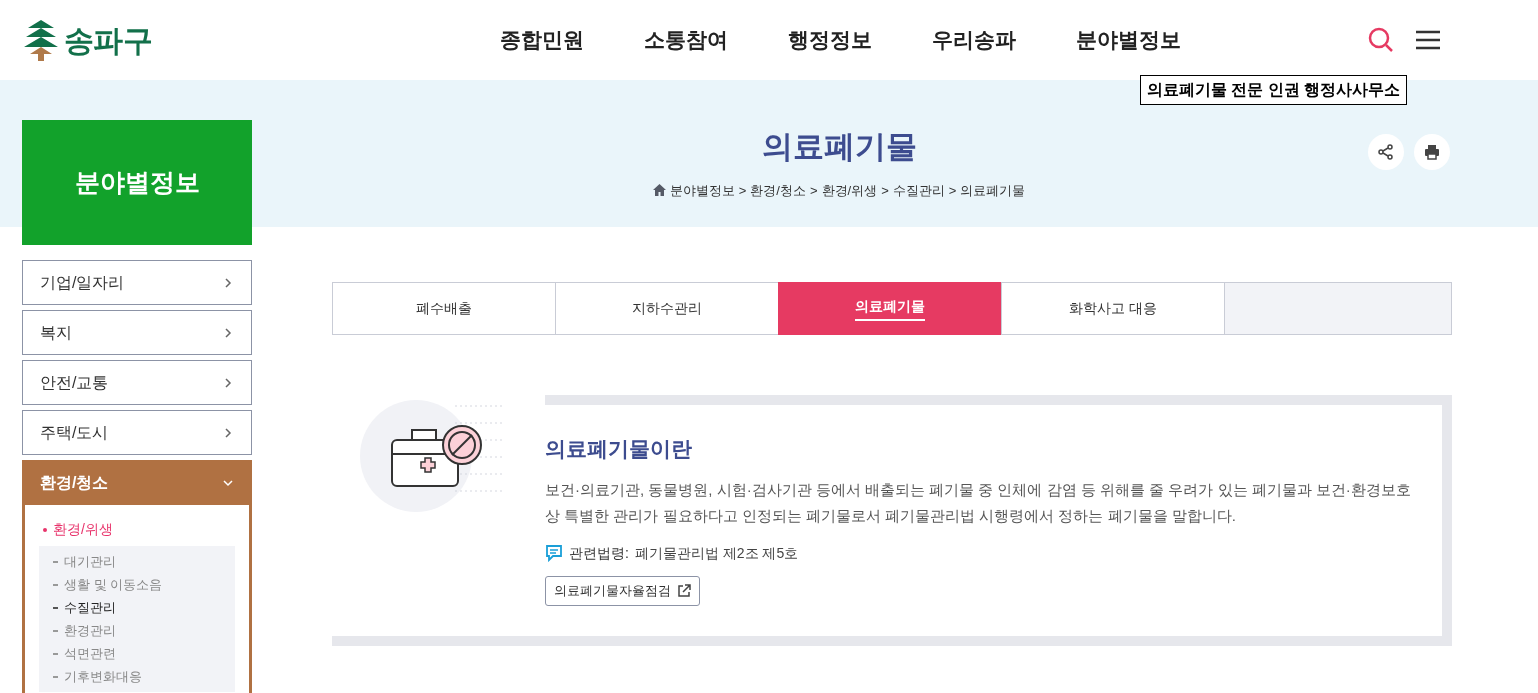  I want to click on sidebar-menu-item: 복지, so click(137, 332).